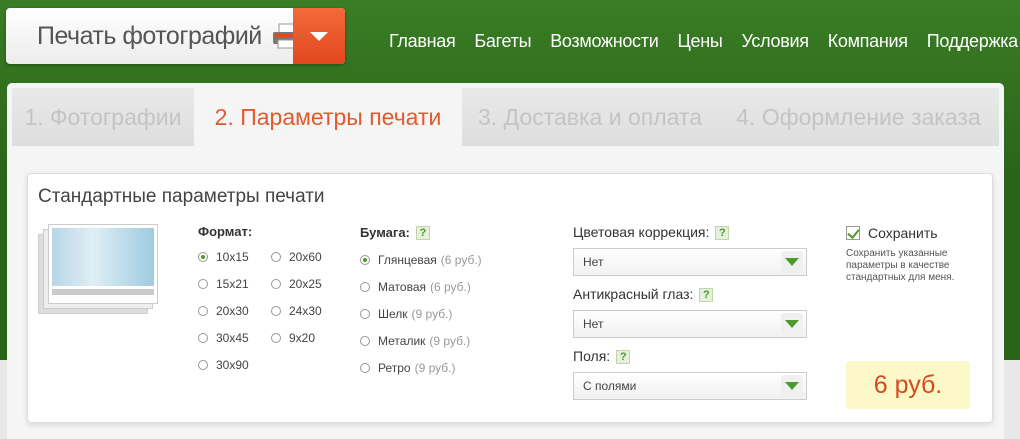 This screenshot has width=1020, height=439. I want to click on nav-terms: Условия, so click(775, 41).